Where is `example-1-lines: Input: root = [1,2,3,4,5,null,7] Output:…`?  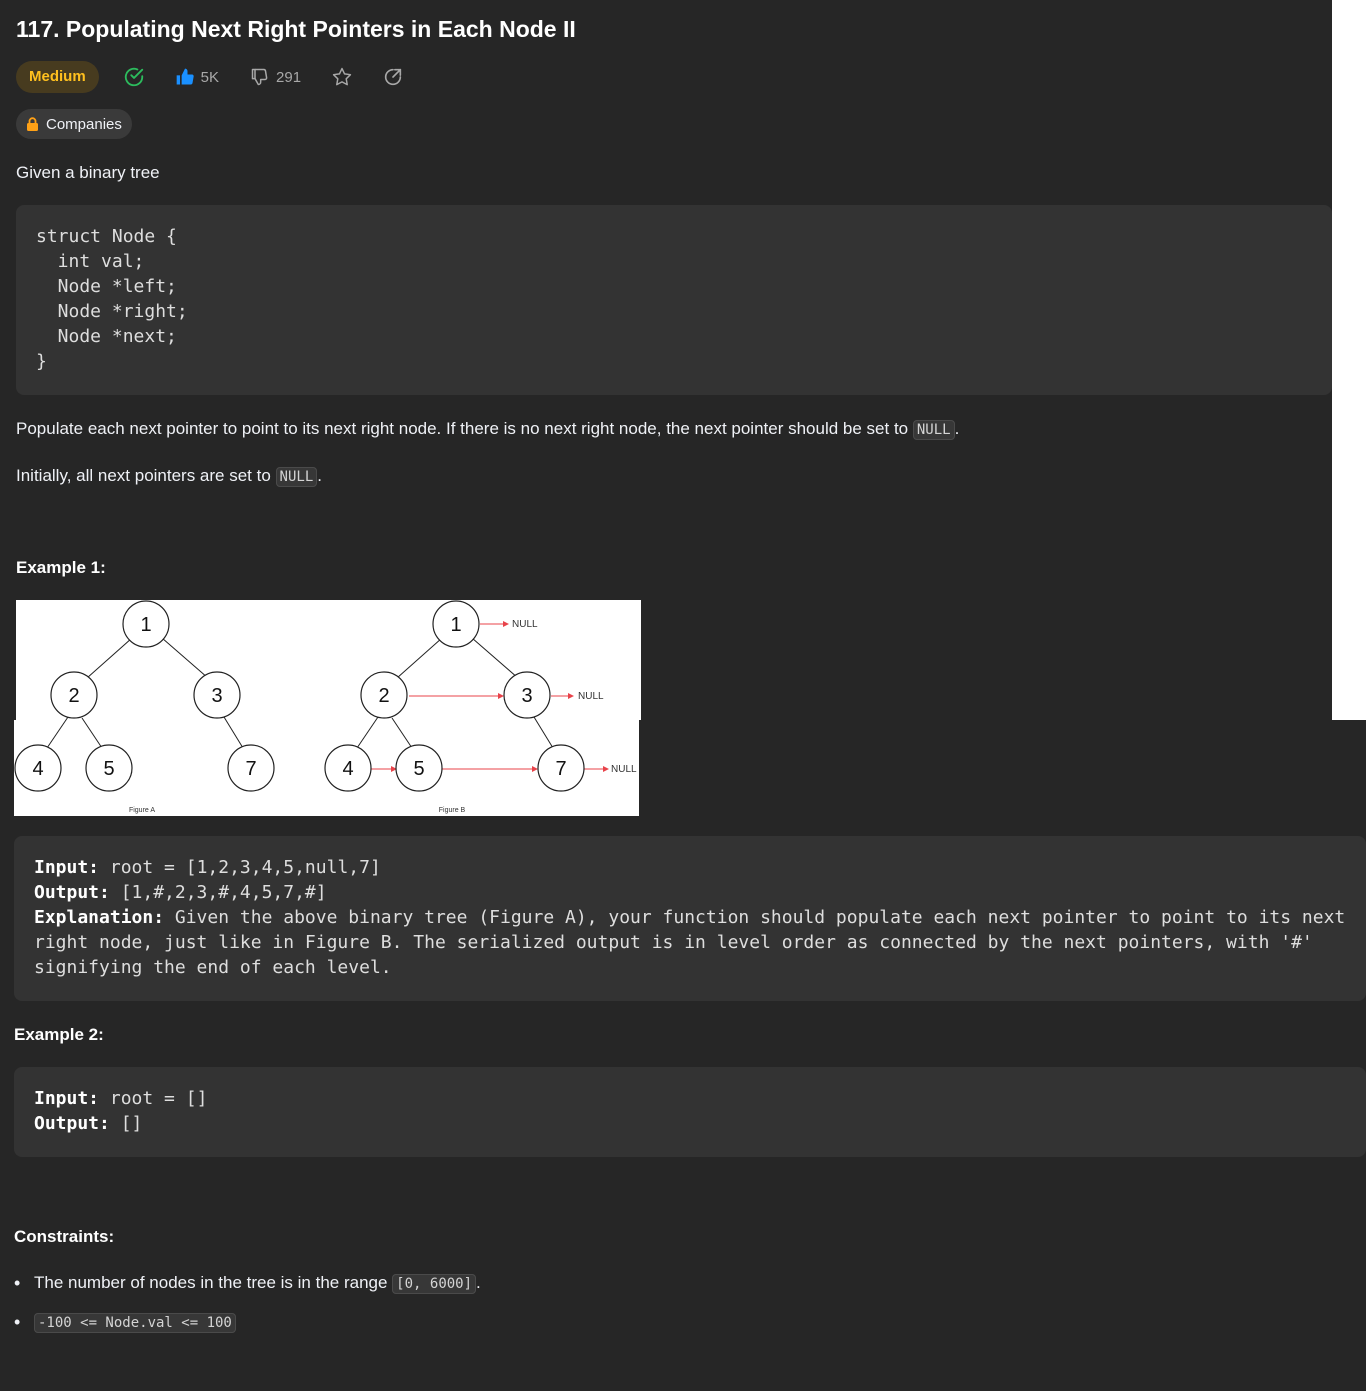 example-1-lines: Input: root = [1,2,3,4,5,null,7] Output:… is located at coordinates (689, 917).